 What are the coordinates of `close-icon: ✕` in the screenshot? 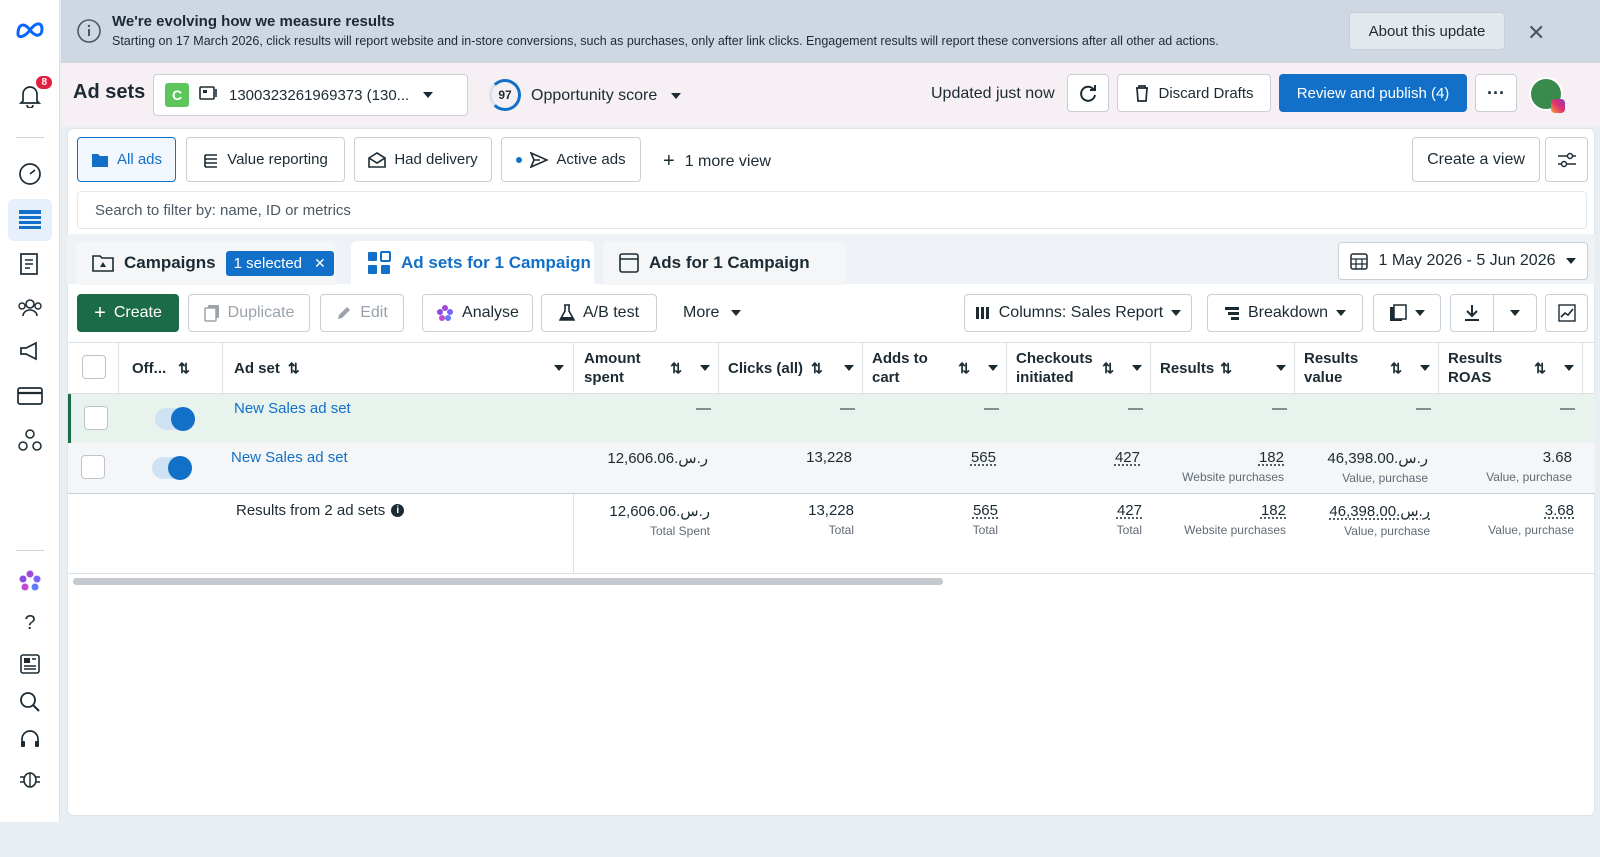 It's located at (1536, 33).